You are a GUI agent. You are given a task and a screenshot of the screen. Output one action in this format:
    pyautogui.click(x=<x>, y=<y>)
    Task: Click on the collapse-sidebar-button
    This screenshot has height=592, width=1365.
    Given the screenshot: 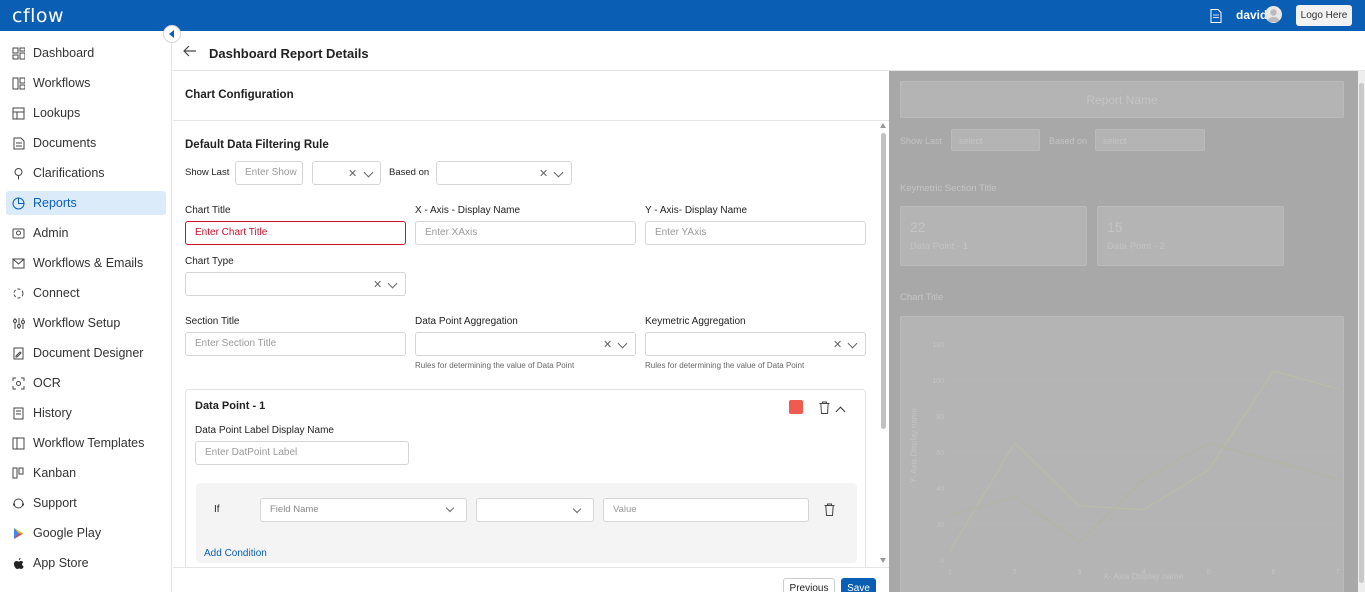 What is the action you would take?
    pyautogui.click(x=172, y=34)
    